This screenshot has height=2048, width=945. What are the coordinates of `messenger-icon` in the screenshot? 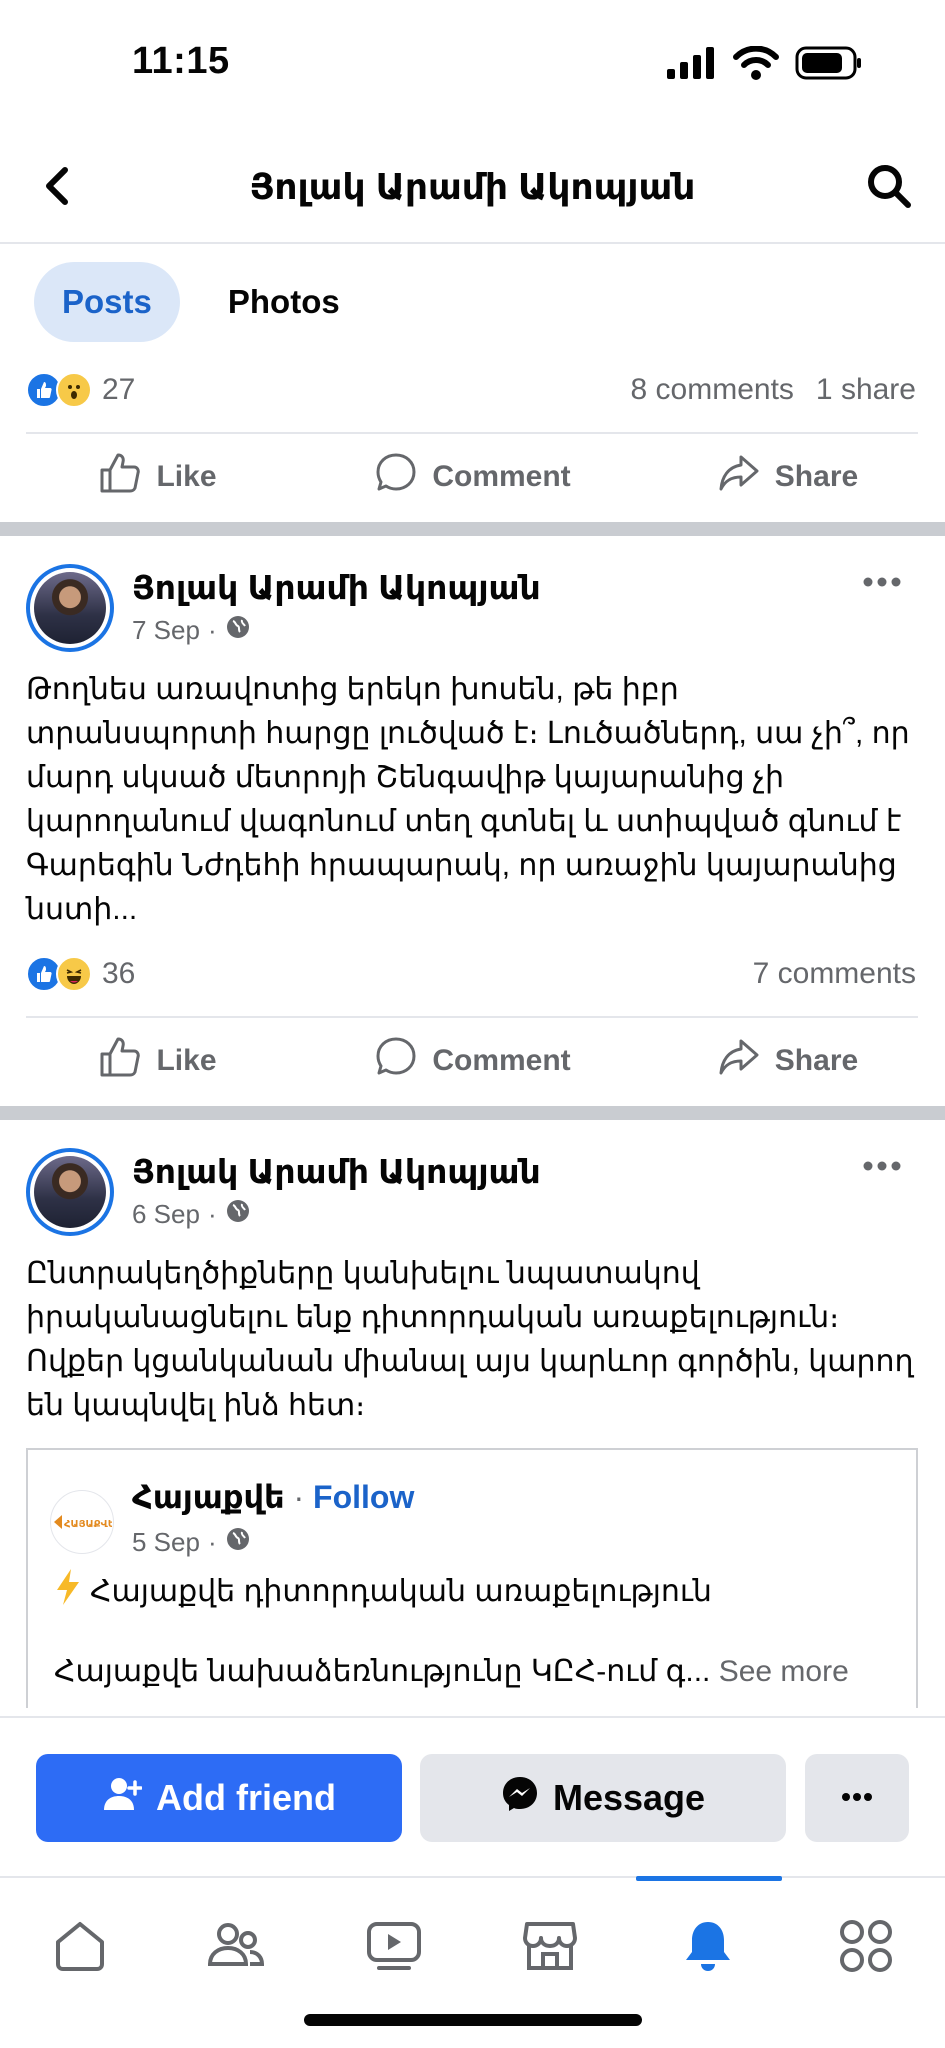 It's located at (520, 1798).